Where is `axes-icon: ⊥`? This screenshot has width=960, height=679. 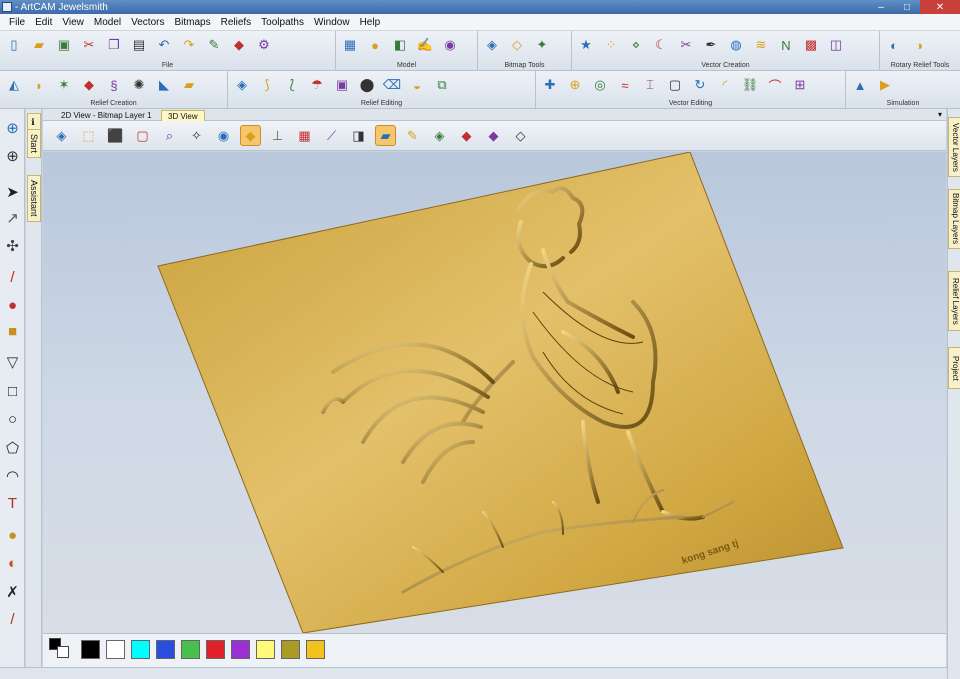 axes-icon: ⊥ is located at coordinates (277, 135).